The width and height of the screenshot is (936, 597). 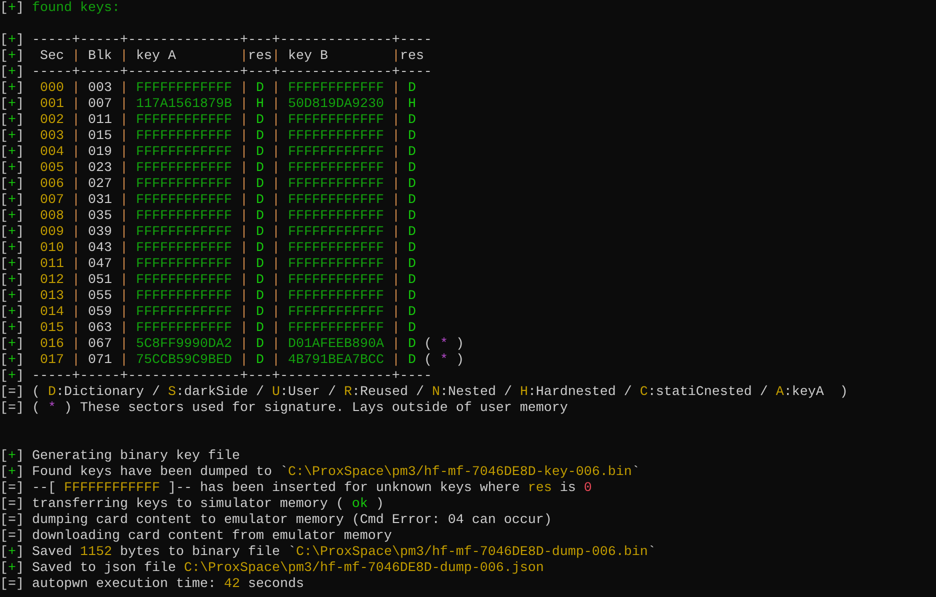 I want to click on asterisk-mark: *, so click(x=444, y=360).